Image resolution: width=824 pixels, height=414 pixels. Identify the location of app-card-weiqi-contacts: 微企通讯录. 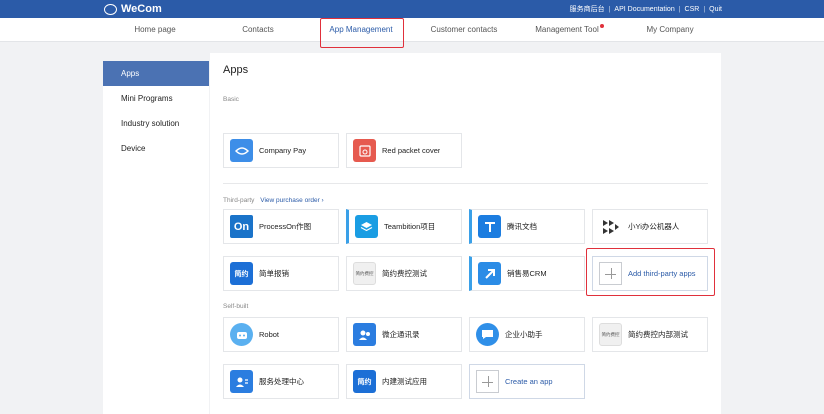
(404, 334).